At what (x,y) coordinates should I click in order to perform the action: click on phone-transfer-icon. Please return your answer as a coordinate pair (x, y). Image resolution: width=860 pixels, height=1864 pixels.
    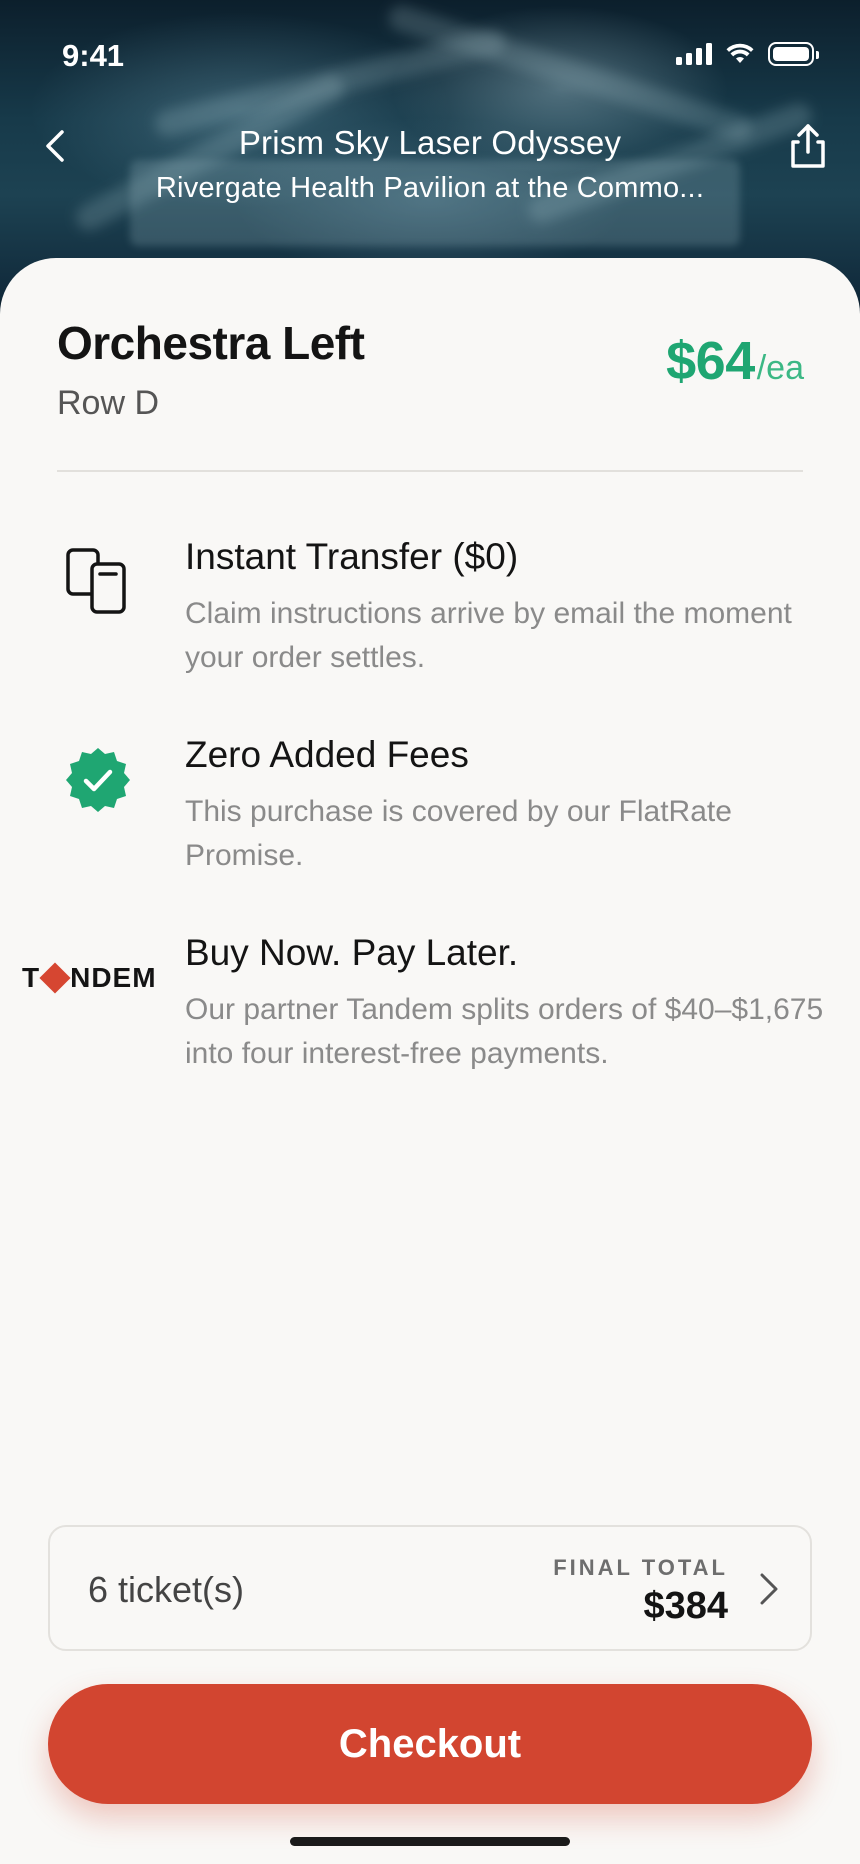
    Looking at the image, I should click on (97, 581).